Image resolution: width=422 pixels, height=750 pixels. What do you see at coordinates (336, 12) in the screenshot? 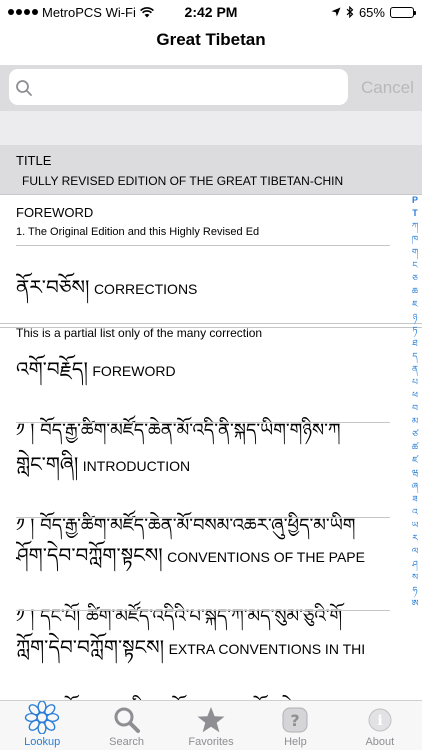
I see `location-arrow-icon` at bounding box center [336, 12].